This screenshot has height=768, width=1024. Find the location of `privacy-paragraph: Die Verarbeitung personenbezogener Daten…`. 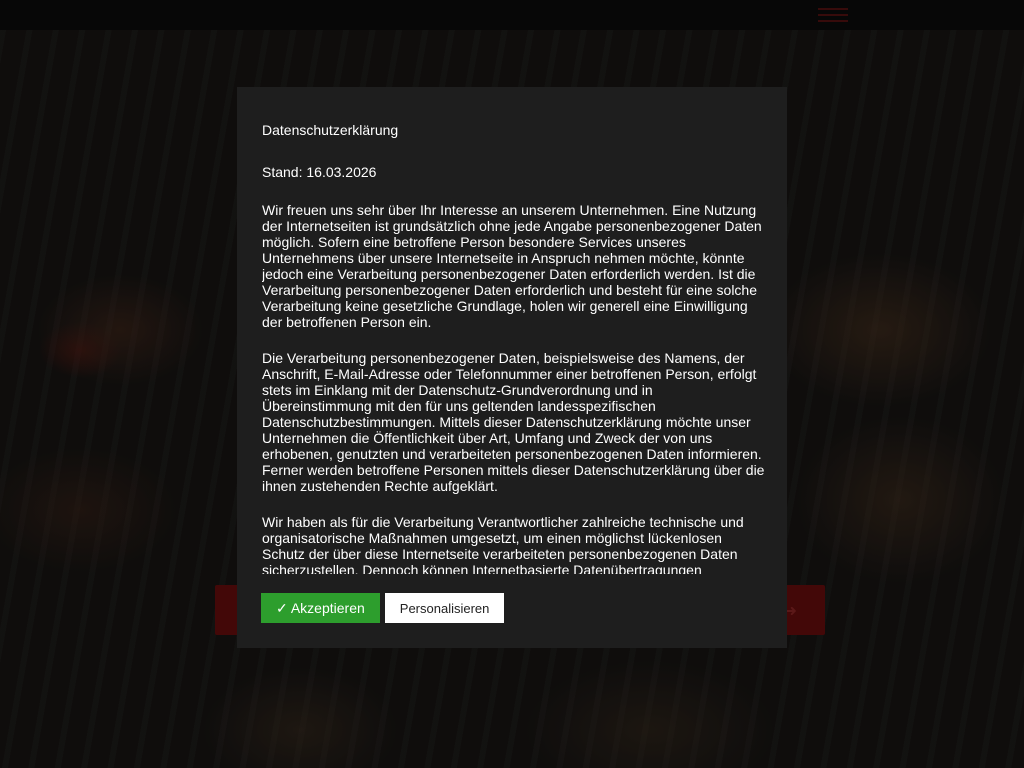

privacy-paragraph: Die Verarbeitung personenbezogener Daten… is located at coordinates (513, 422).